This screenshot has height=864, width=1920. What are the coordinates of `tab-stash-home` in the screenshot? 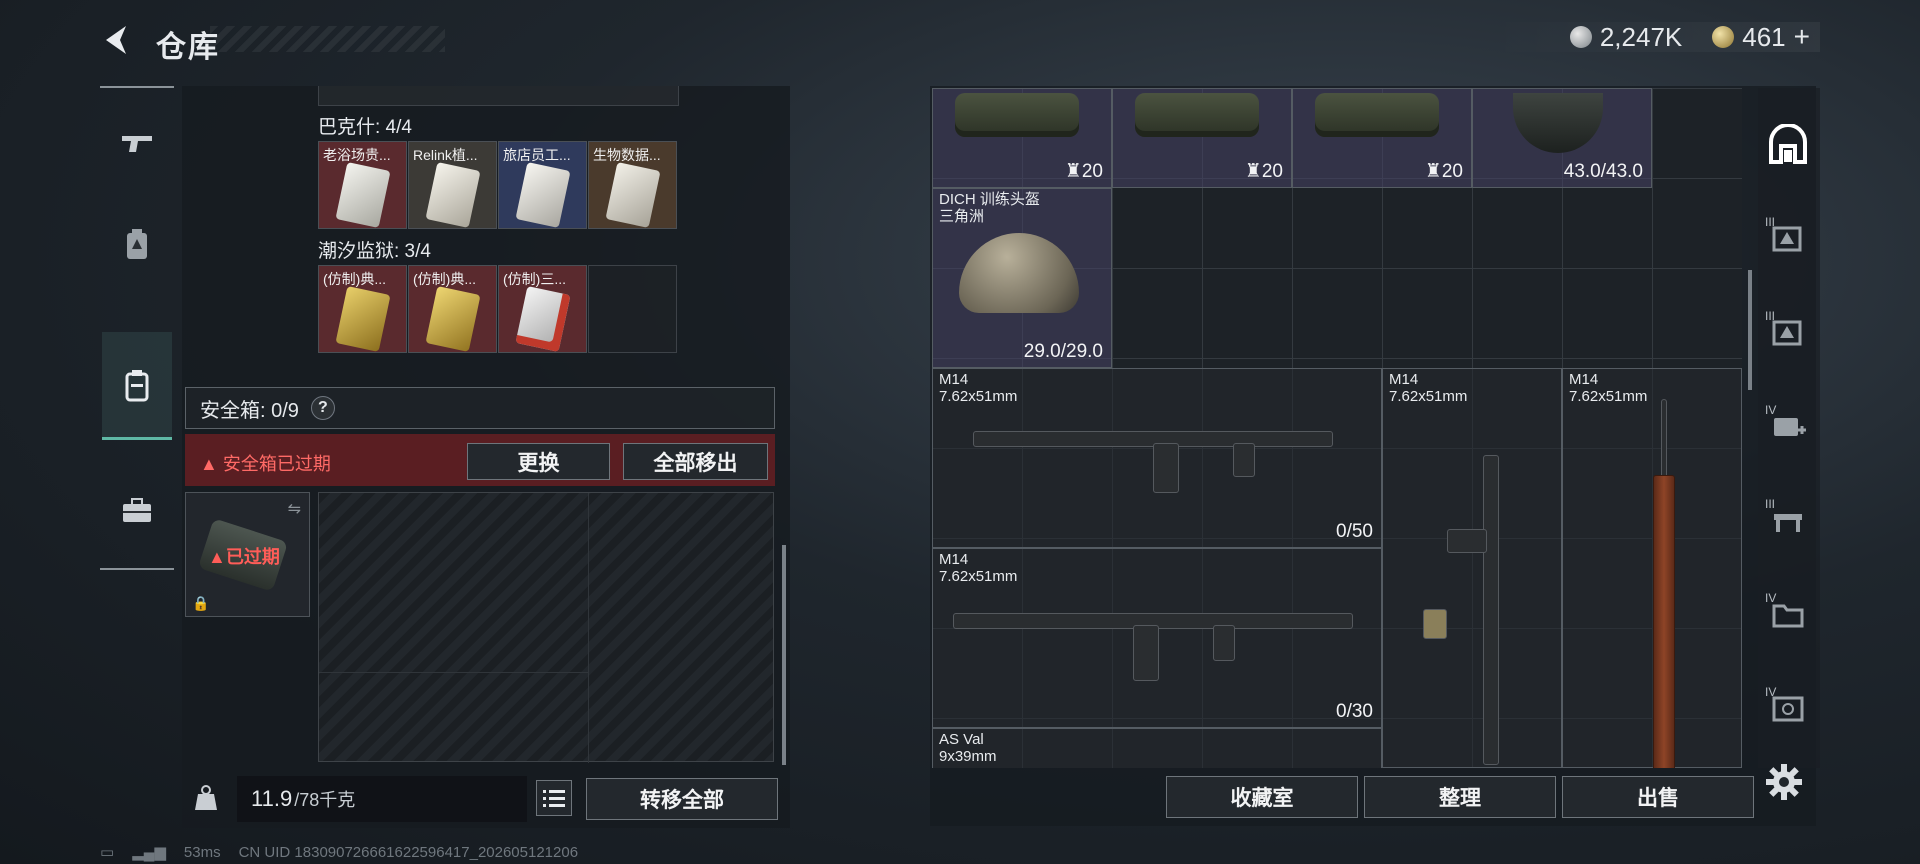 It's located at (1788, 144).